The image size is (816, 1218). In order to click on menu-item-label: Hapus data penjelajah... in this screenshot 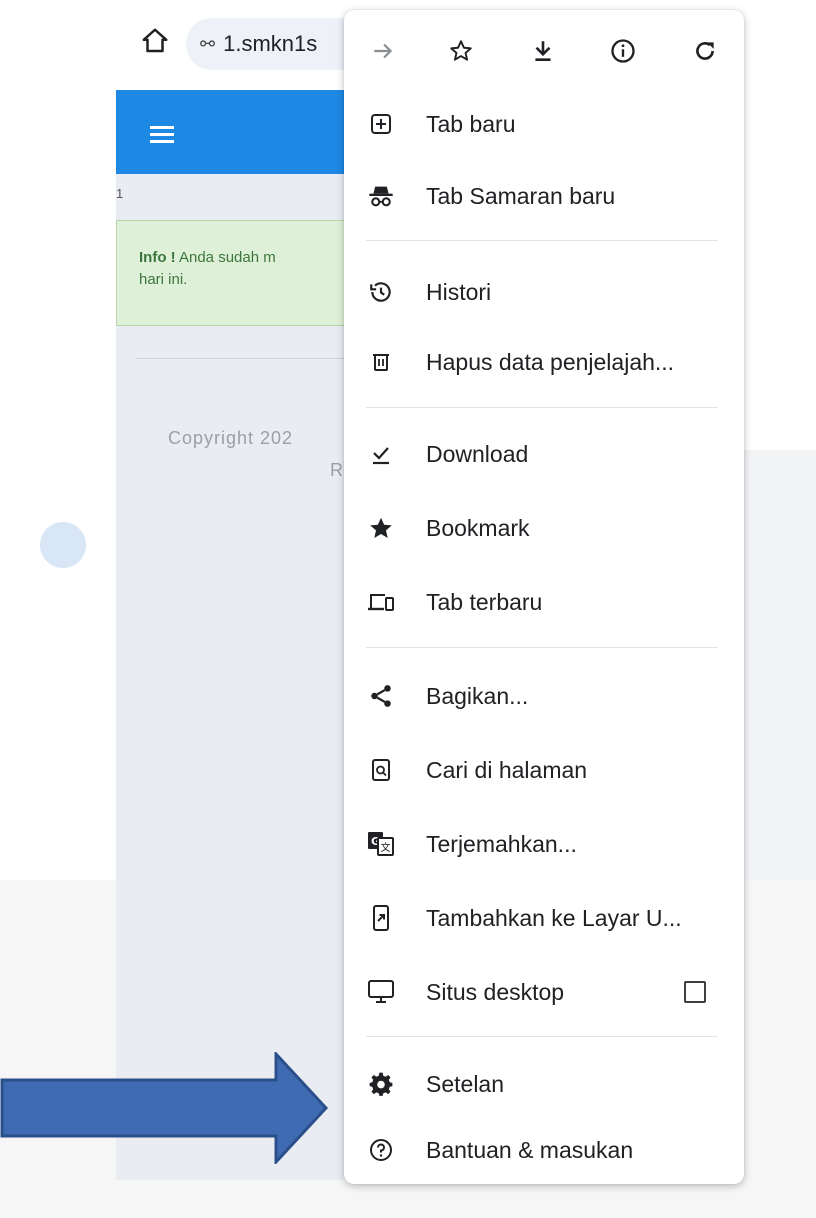, I will do `click(550, 361)`.